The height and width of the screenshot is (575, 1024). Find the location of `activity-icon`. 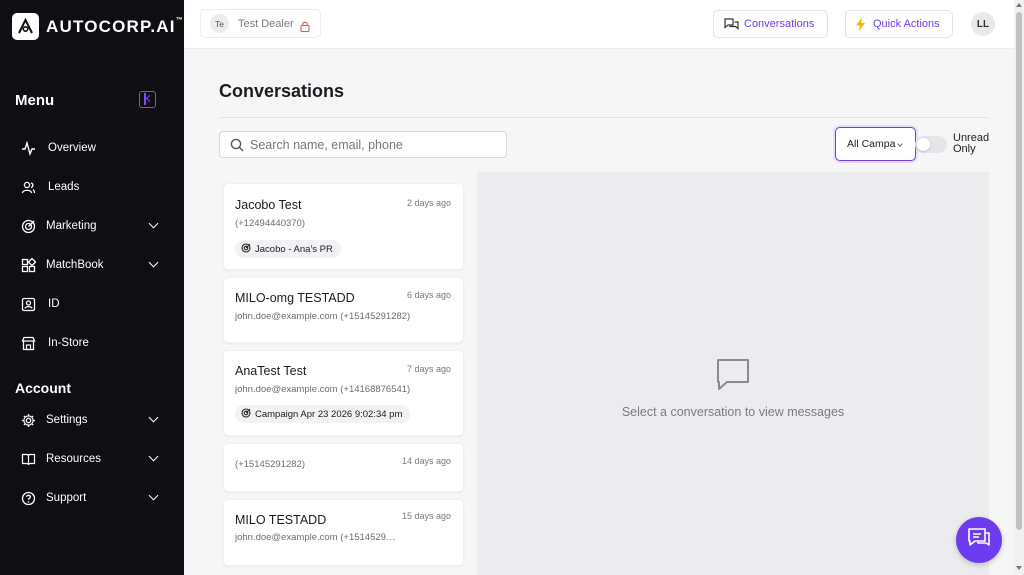

activity-icon is located at coordinates (28, 148).